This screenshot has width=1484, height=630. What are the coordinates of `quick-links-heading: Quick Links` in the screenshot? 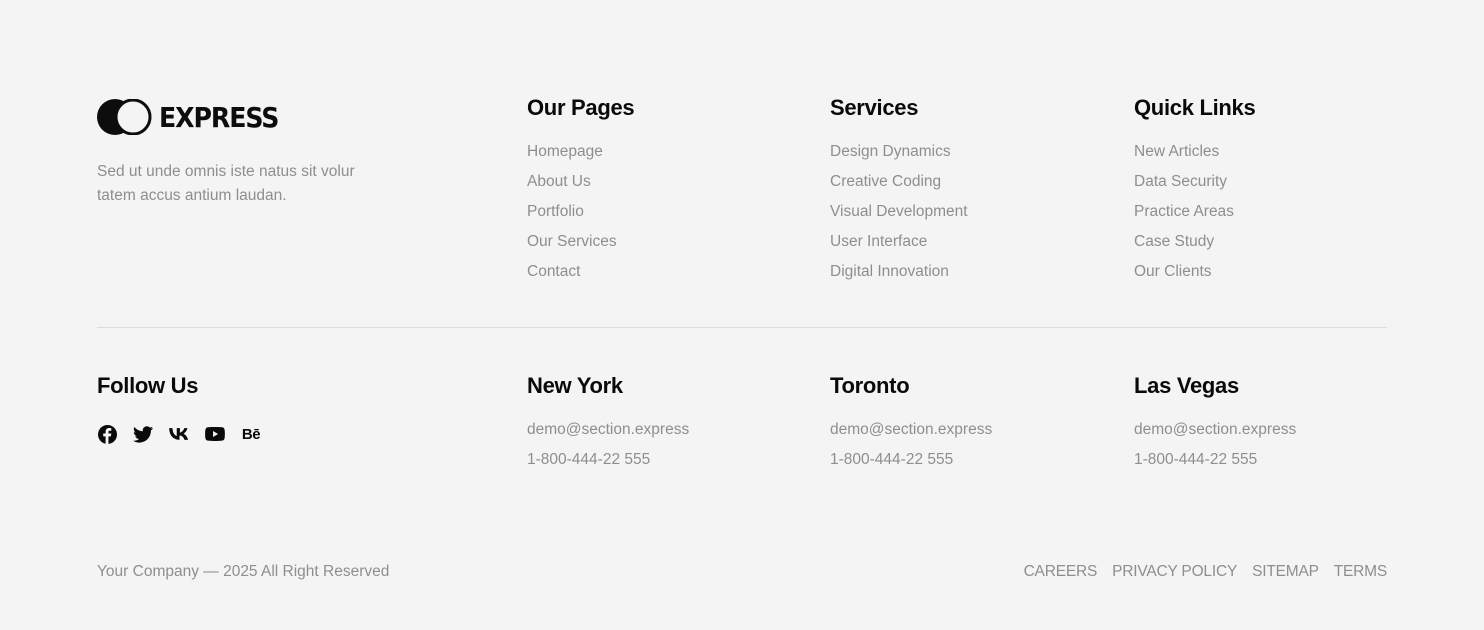 It's located at (1195, 107).